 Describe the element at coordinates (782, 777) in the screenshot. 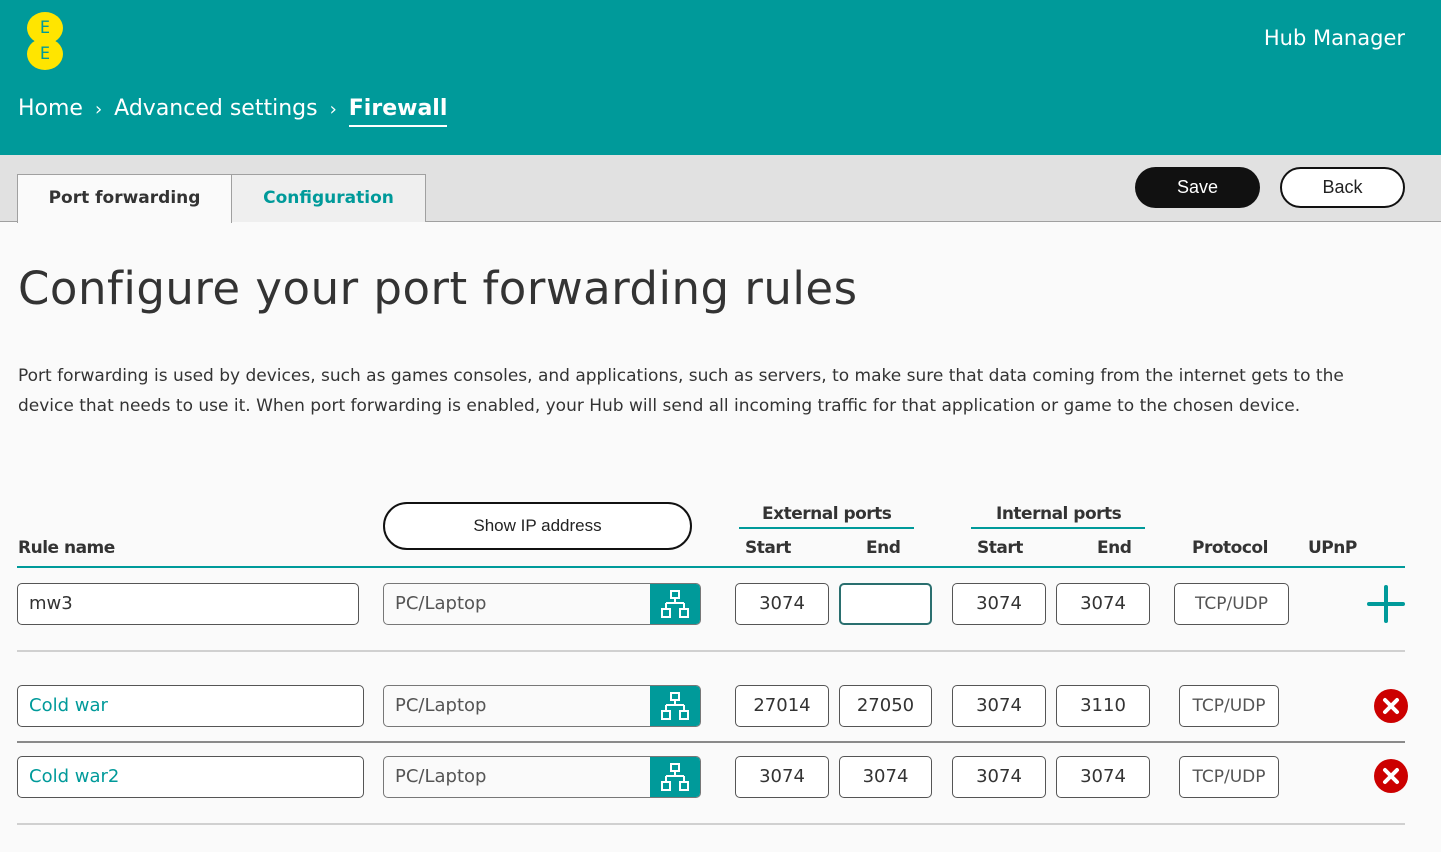

I see `ext-start-field: 3074` at that location.